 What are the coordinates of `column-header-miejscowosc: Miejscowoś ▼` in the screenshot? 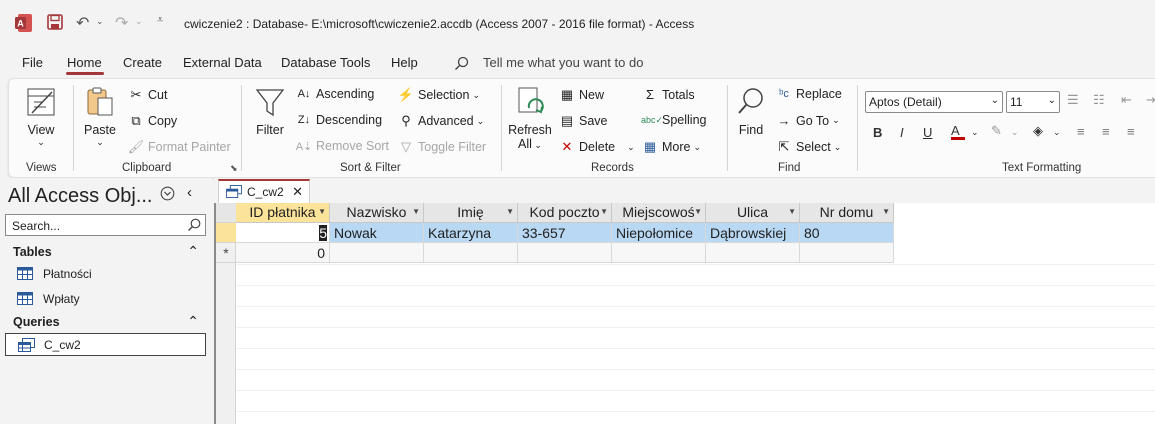 It's located at (659, 213).